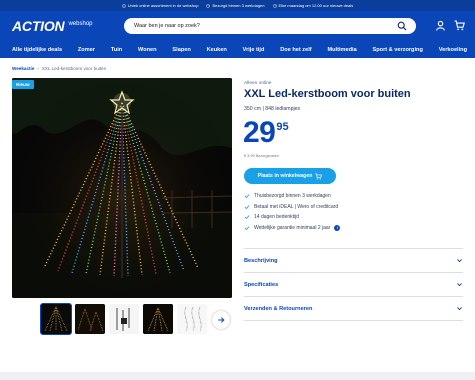 The height and width of the screenshot is (380, 475). What do you see at coordinates (292, 217) in the screenshot?
I see `feature-item: 14 dagen bedenktijd` at bounding box center [292, 217].